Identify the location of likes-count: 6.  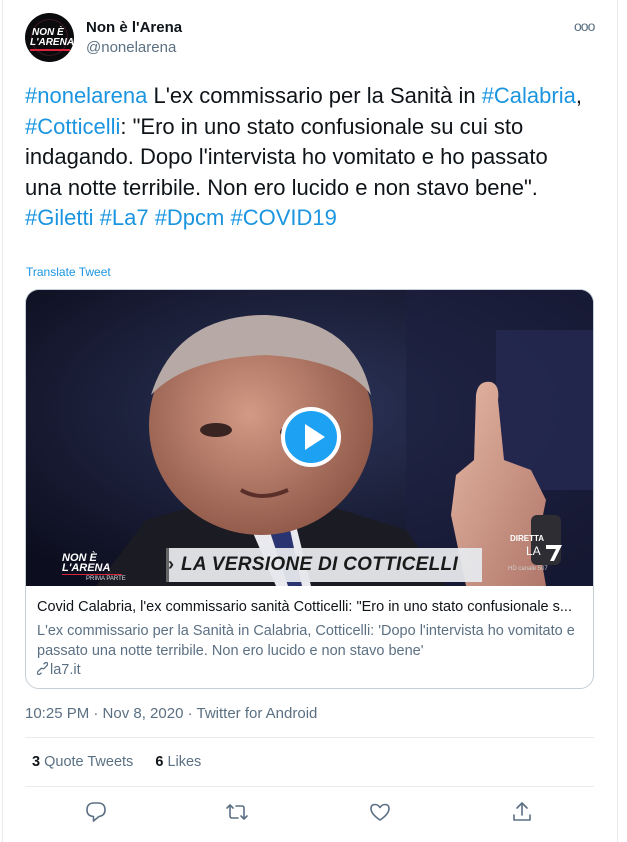
(159, 762).